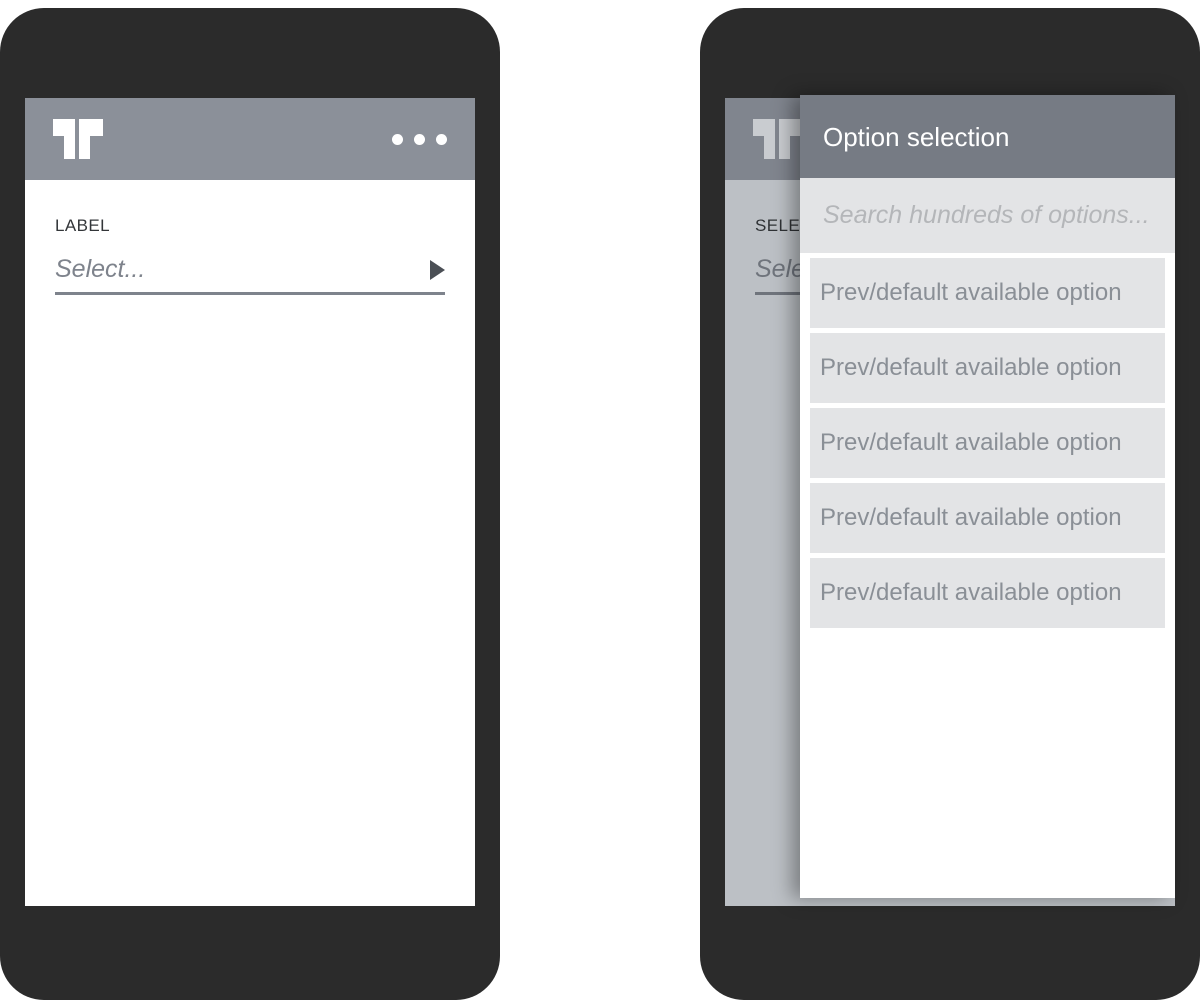 The width and height of the screenshot is (1200, 1000). I want to click on caret-right-icon, so click(437, 269).